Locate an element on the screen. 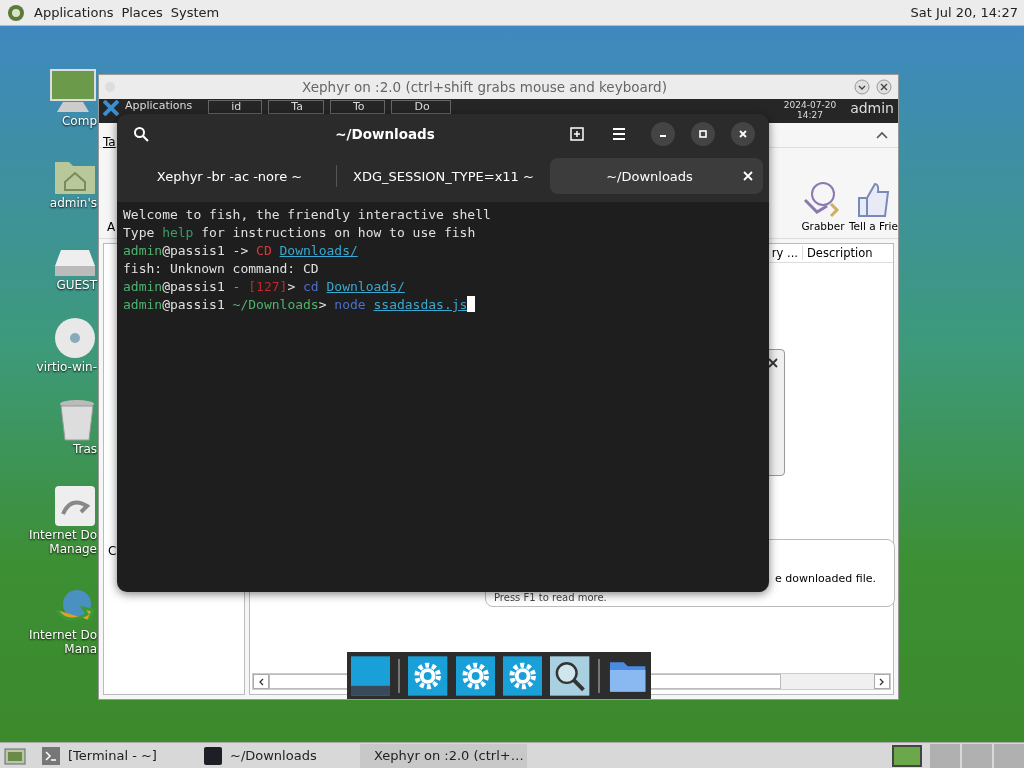  scroll-right-button is located at coordinates (882, 681).